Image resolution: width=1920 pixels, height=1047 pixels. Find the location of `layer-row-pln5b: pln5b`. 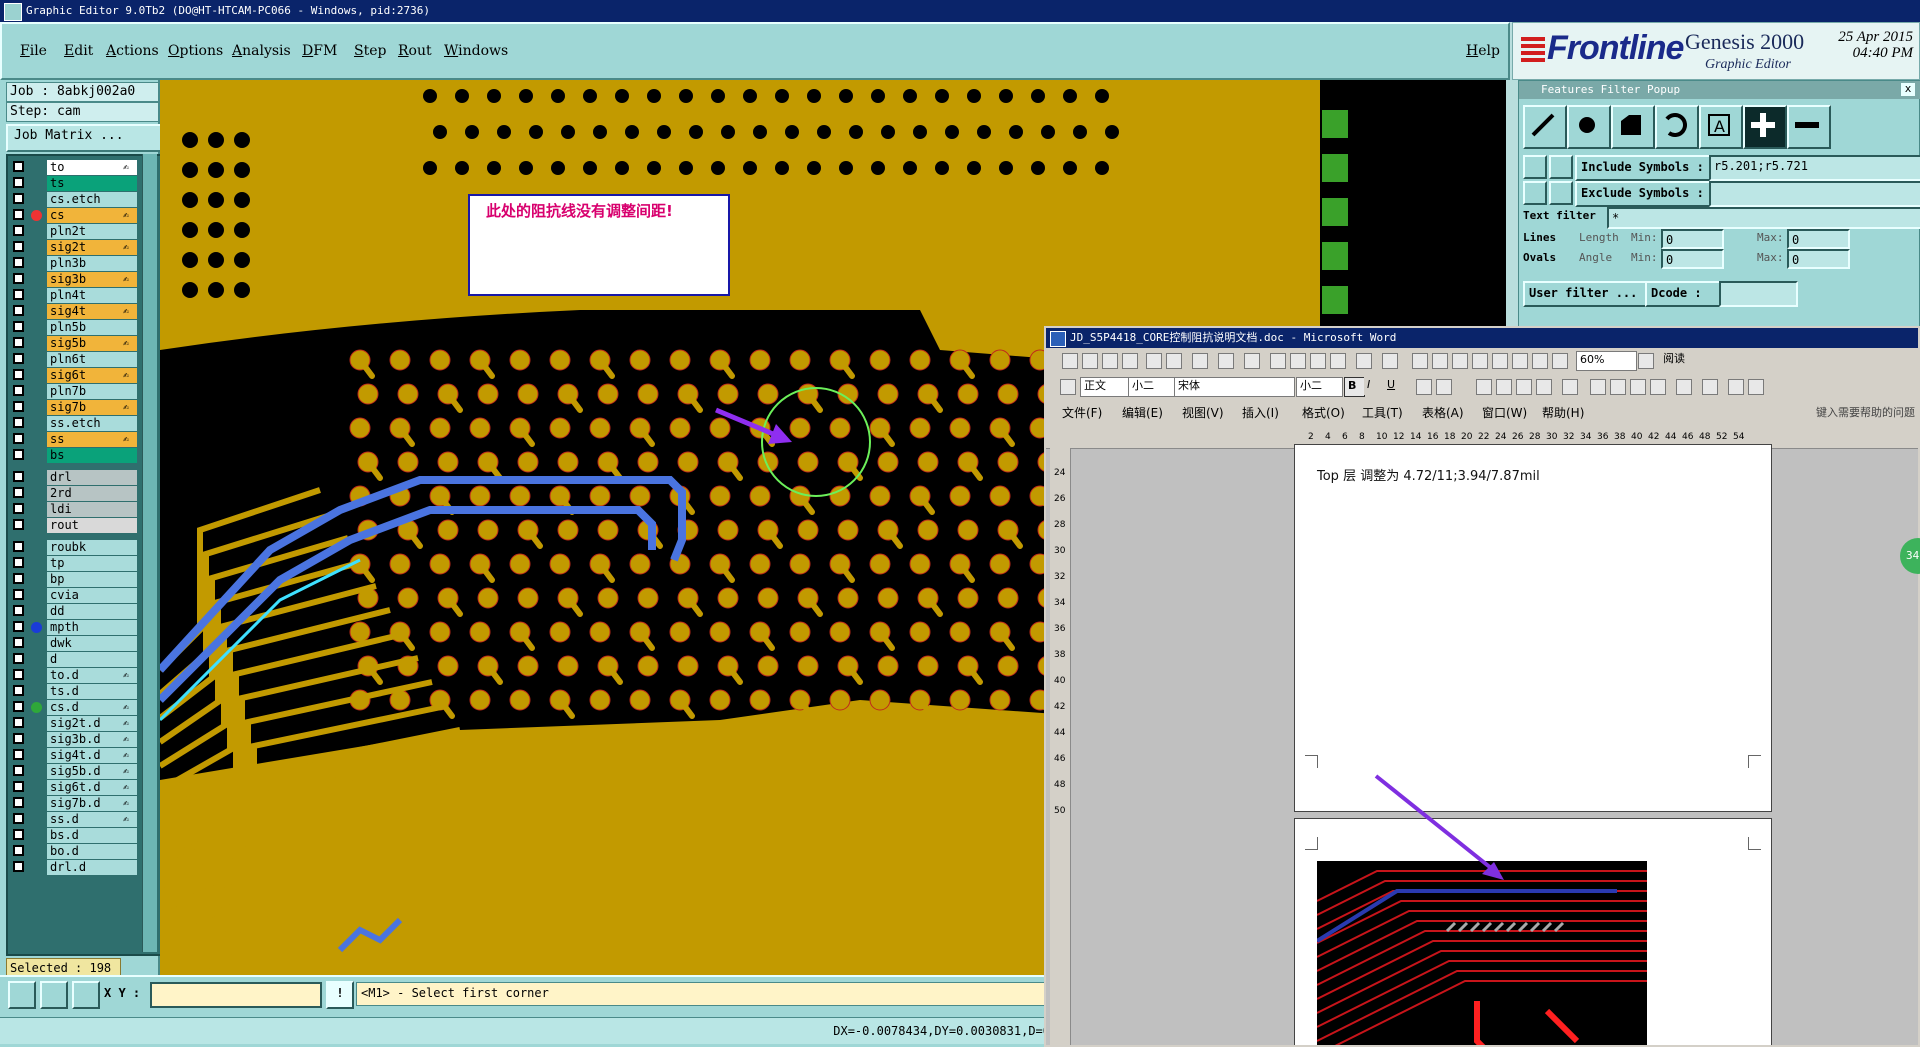

layer-row-pln5b: pln5b is located at coordinates (74, 327).